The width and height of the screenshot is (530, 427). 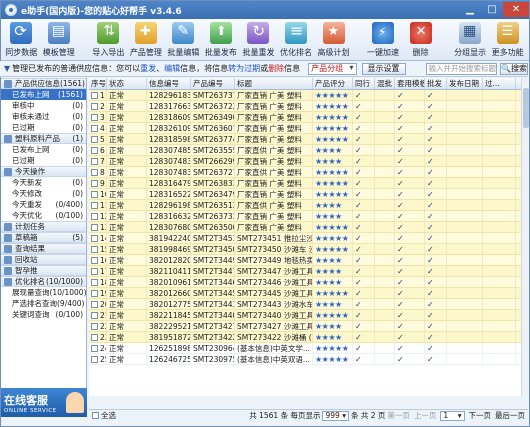 I want to click on column-header: 序号, so click(x=98, y=83).